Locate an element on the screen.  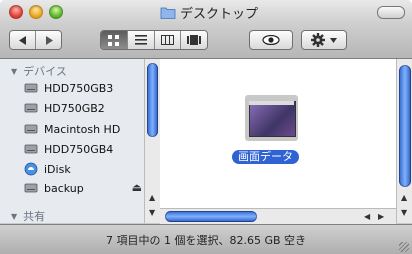
back-button is located at coordinates (23, 40).